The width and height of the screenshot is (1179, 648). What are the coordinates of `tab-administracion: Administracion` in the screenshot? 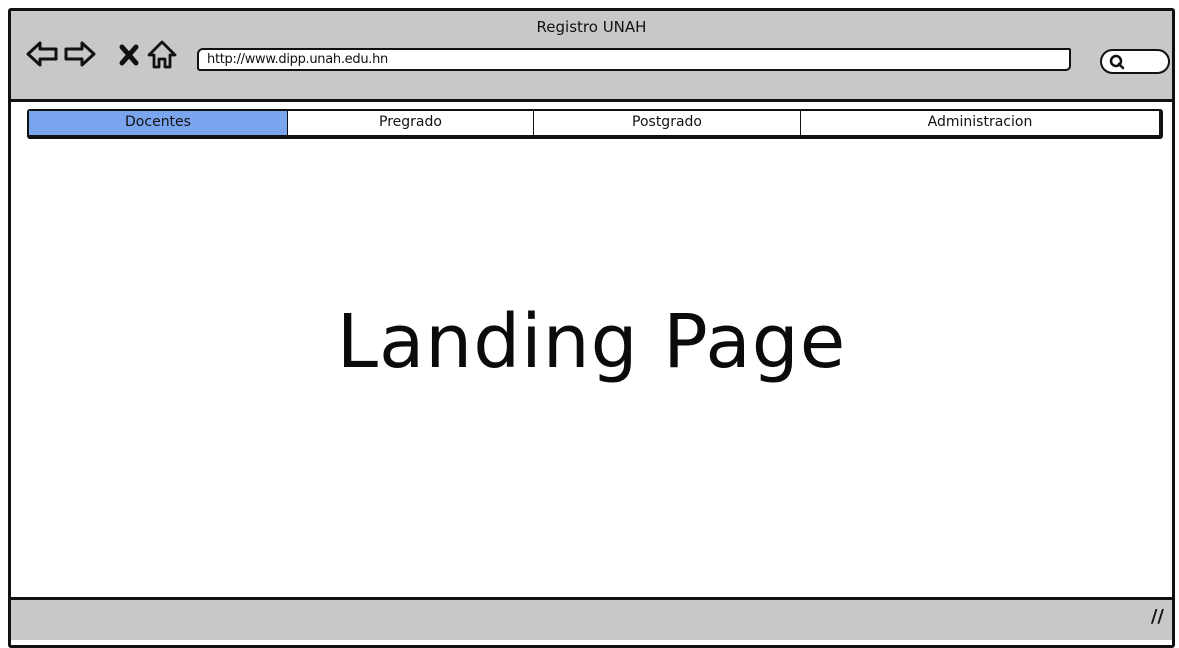 It's located at (980, 123).